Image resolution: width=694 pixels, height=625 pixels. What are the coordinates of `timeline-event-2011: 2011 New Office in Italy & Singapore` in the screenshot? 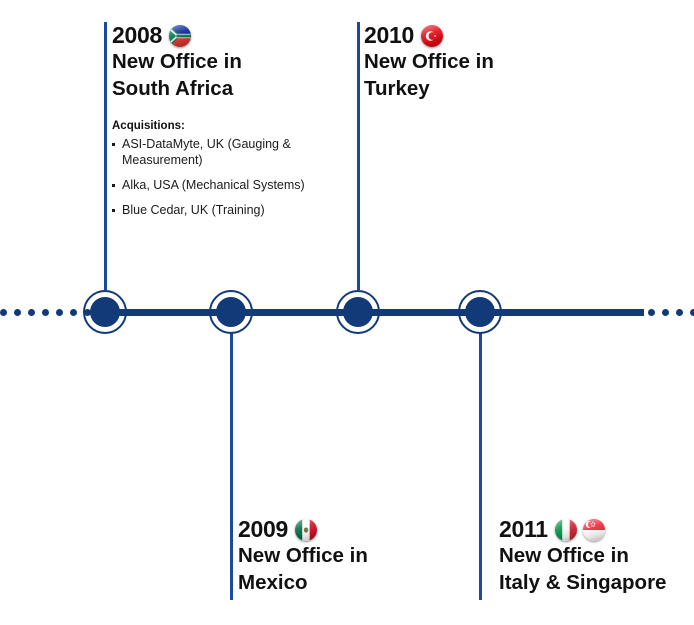 It's located at (582, 556).